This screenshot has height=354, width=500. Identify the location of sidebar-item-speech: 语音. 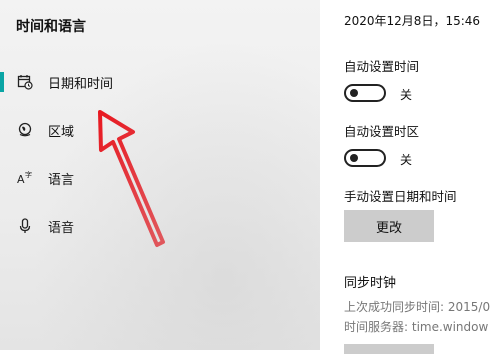
(160, 226).